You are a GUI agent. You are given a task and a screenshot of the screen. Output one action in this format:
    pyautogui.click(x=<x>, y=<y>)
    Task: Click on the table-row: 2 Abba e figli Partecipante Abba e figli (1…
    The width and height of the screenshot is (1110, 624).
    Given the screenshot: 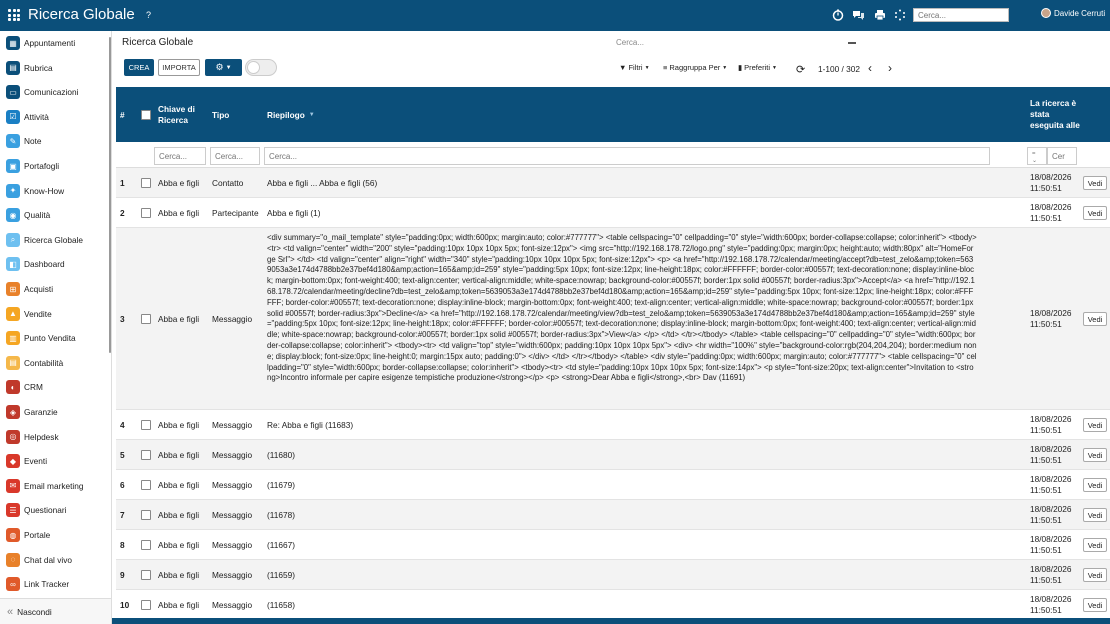 What is the action you would take?
    pyautogui.click(x=613, y=213)
    